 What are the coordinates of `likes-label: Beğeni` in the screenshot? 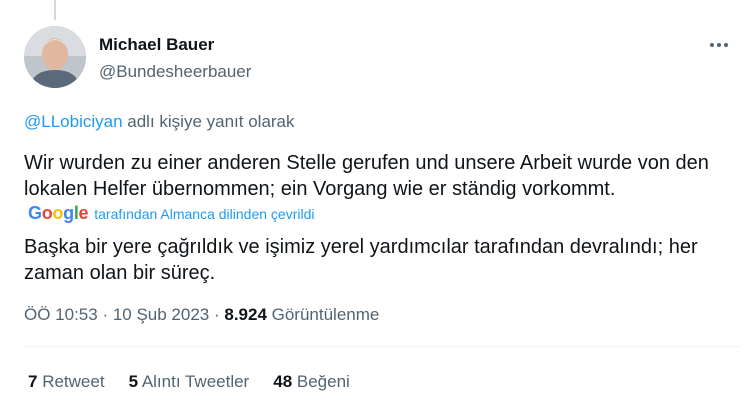 It's located at (321, 381).